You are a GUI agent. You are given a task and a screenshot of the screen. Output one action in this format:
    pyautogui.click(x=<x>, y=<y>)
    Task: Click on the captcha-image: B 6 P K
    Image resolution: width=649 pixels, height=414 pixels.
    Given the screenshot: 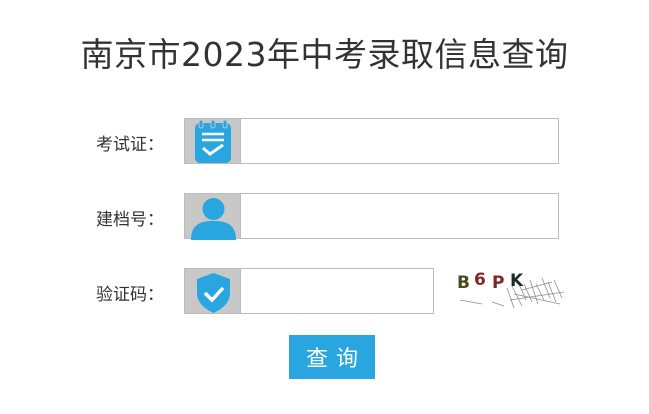 What is the action you would take?
    pyautogui.click(x=509, y=291)
    